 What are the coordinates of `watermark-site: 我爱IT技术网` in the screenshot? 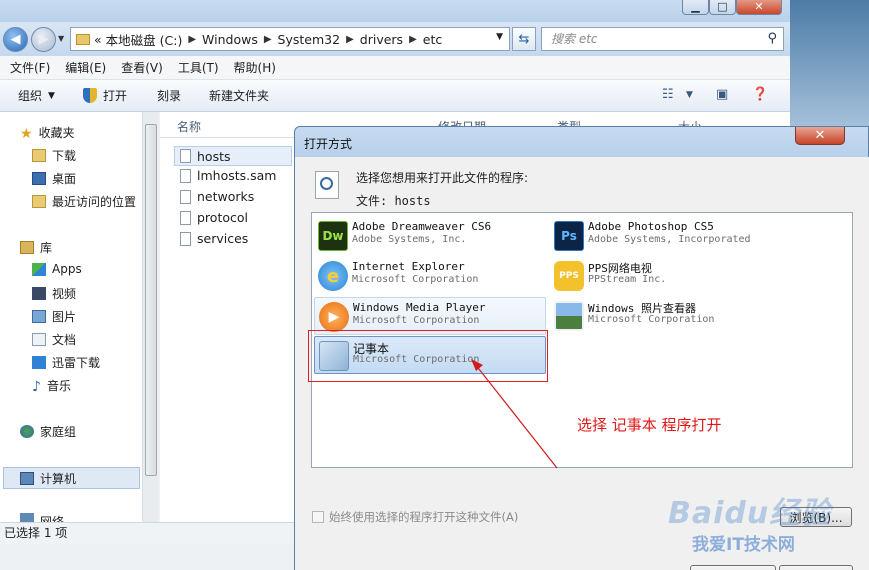 It's located at (743, 545).